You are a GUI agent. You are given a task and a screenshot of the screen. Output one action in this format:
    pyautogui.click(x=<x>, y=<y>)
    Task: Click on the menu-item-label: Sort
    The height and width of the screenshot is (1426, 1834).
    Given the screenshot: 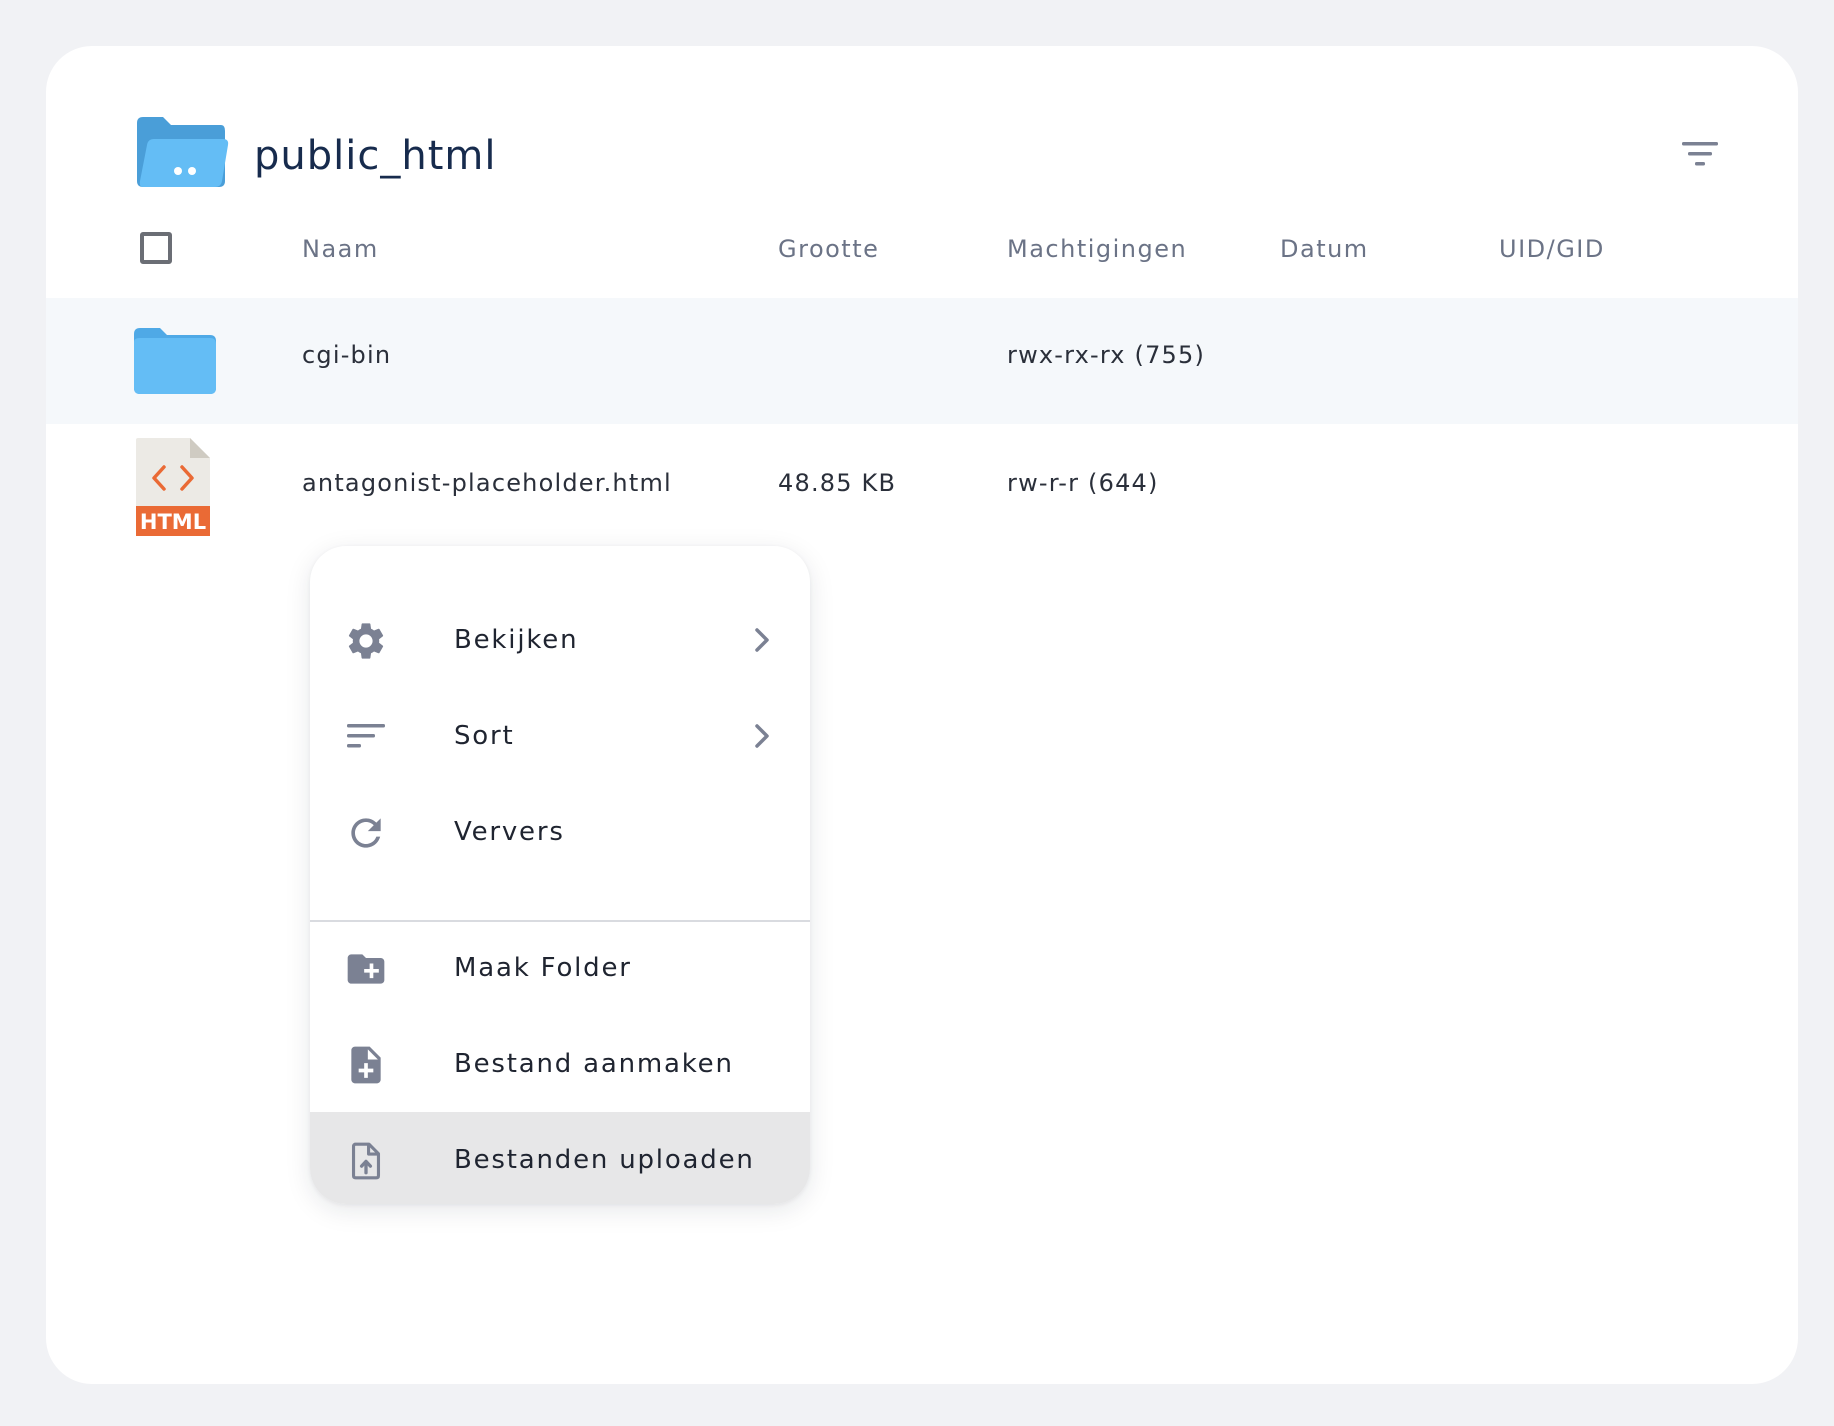 What is the action you would take?
    pyautogui.click(x=484, y=736)
    